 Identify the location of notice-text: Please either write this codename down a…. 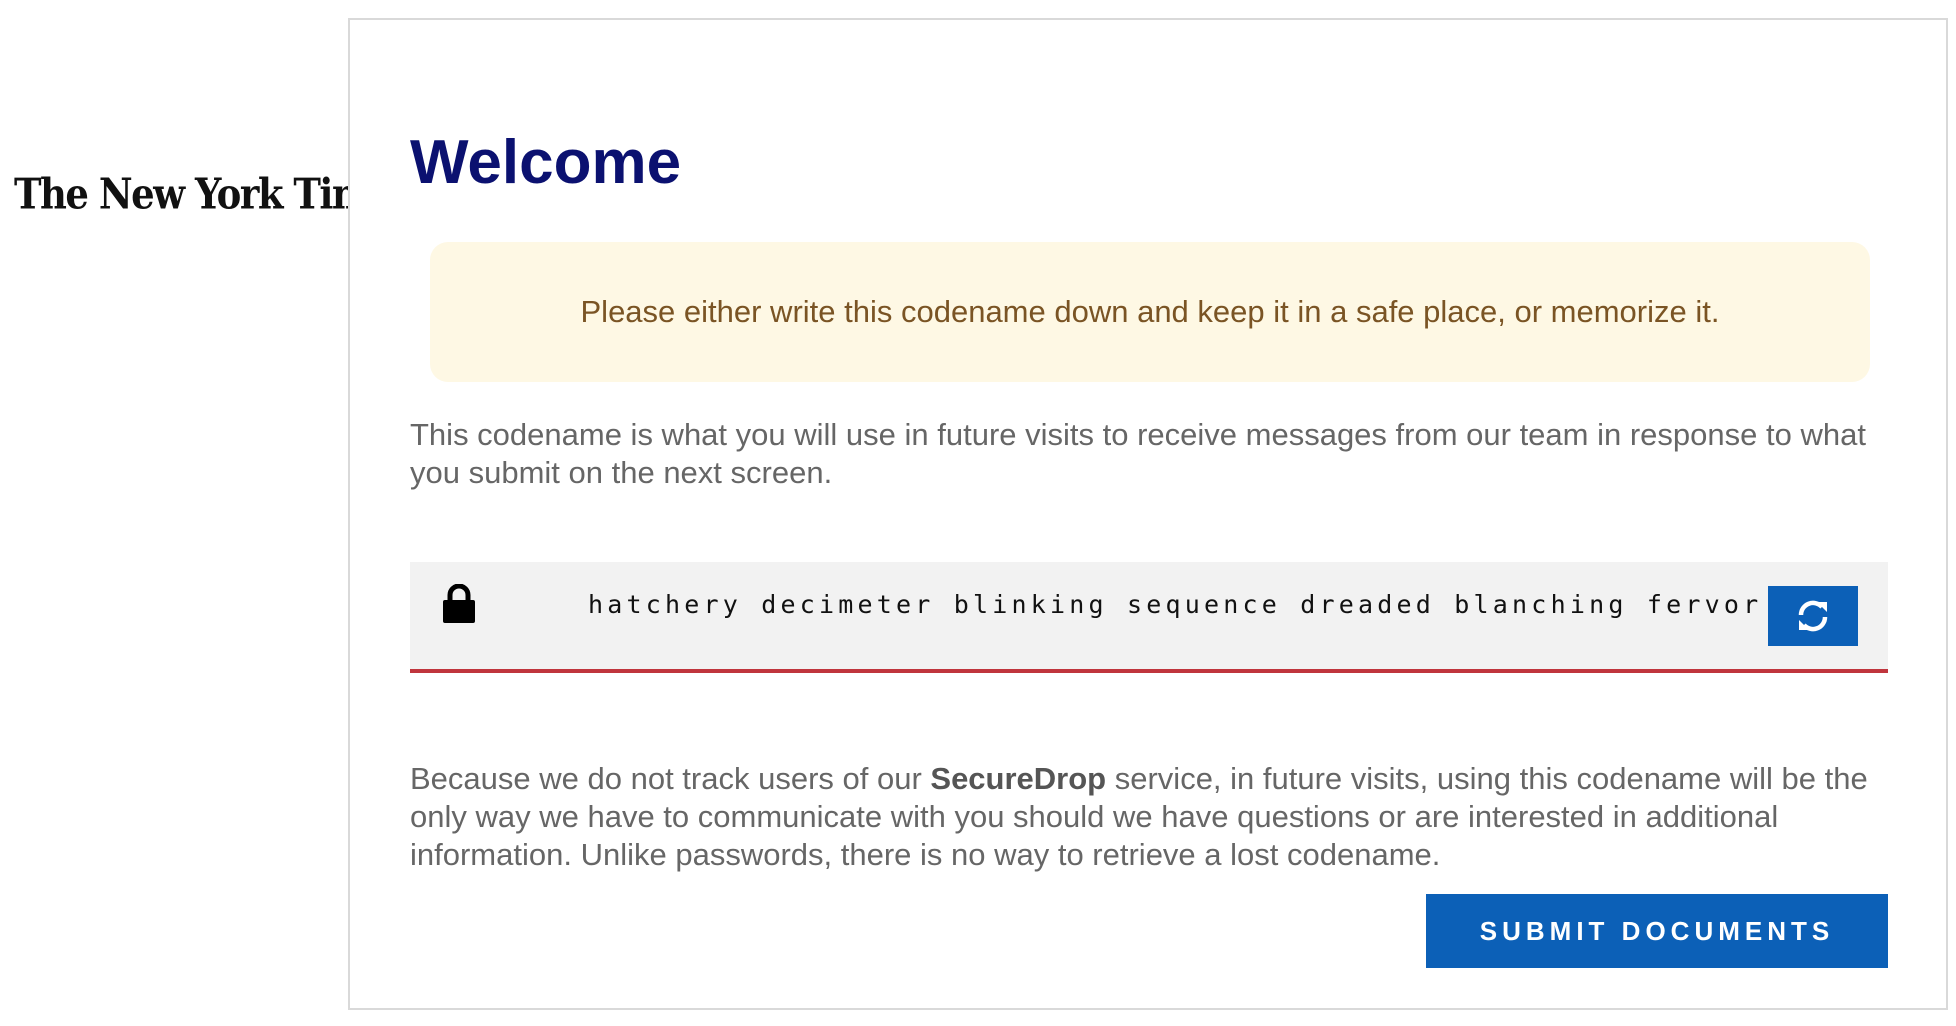
(1150, 311).